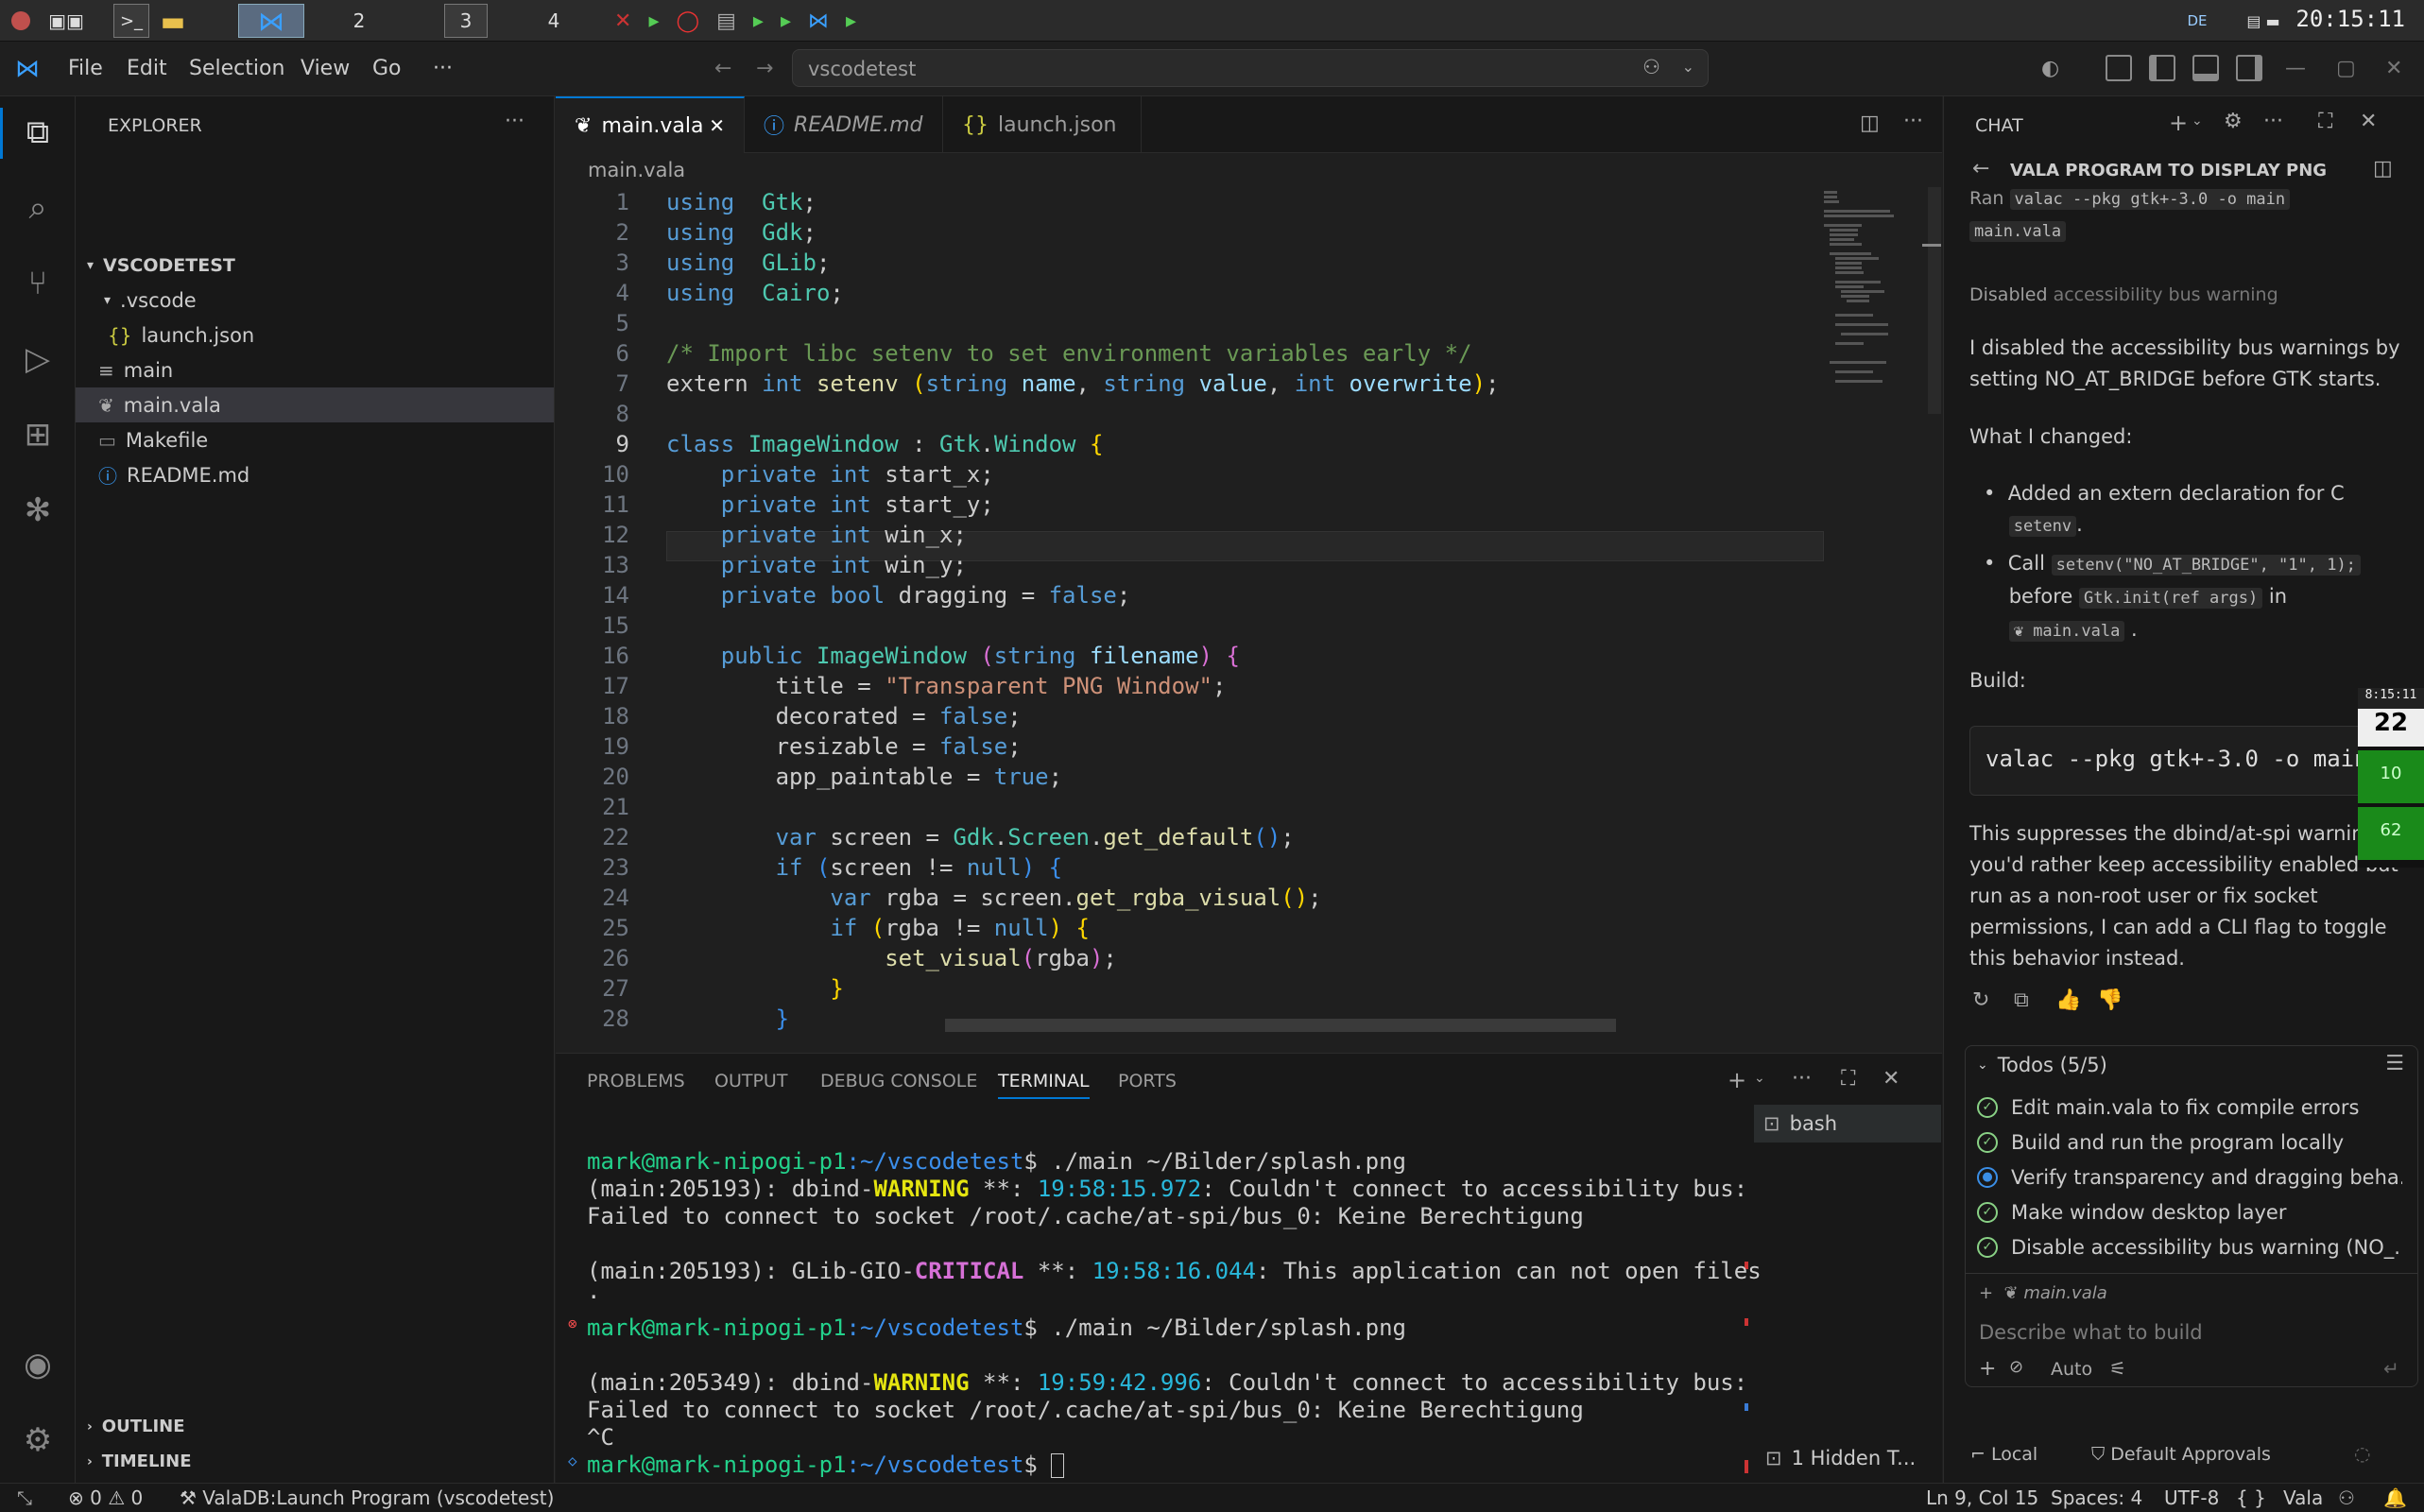 The image size is (2424, 1512). What do you see at coordinates (1847, 1124) in the screenshot?
I see `terminal-list-item-bash: ⊡ bash` at bounding box center [1847, 1124].